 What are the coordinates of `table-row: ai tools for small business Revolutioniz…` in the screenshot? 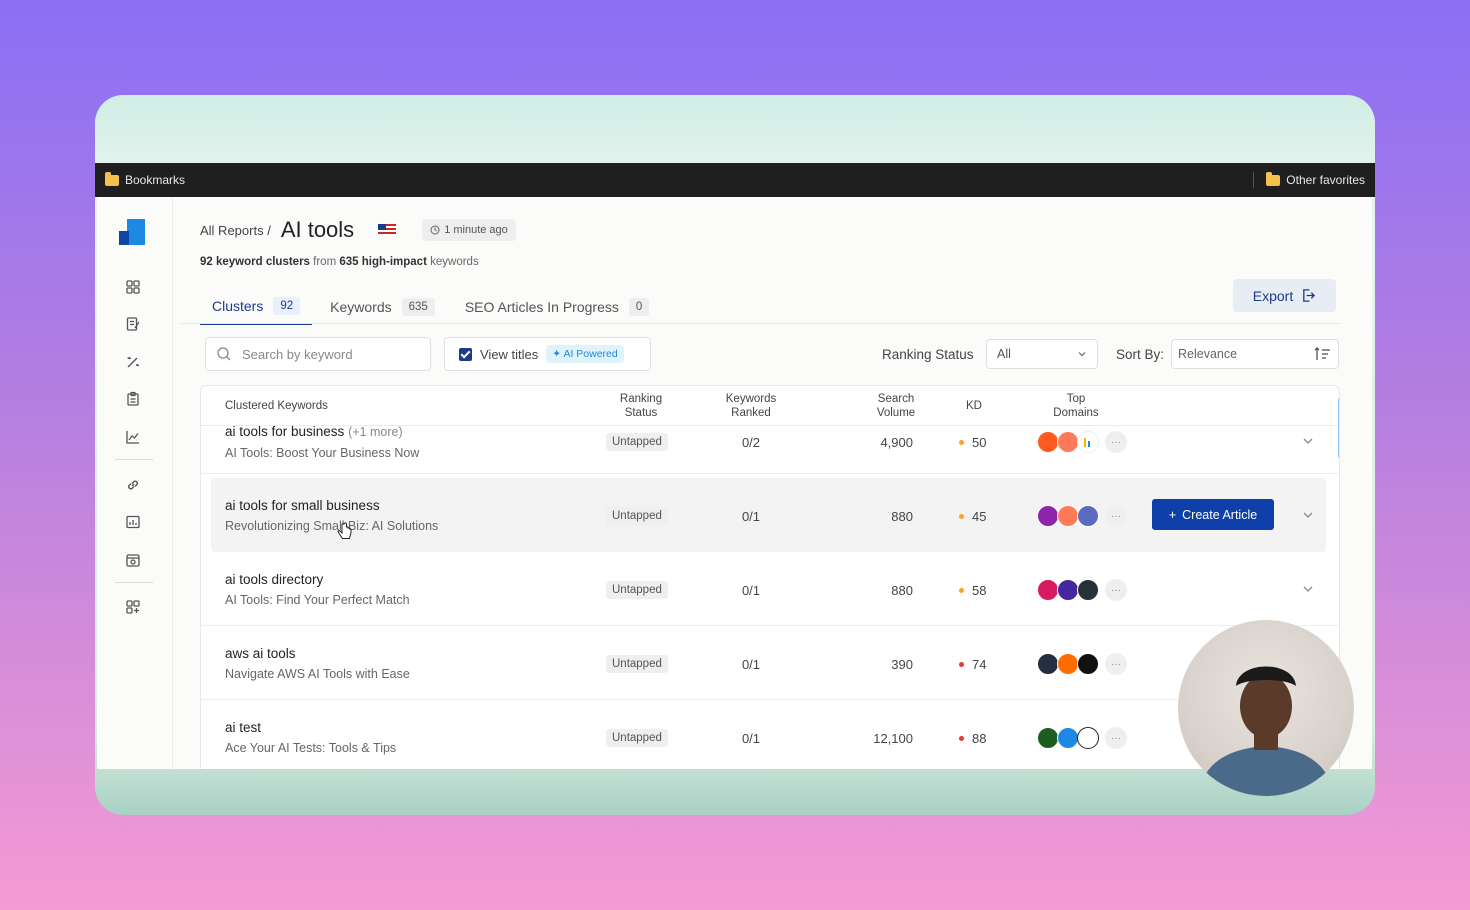 It's located at (768, 515).